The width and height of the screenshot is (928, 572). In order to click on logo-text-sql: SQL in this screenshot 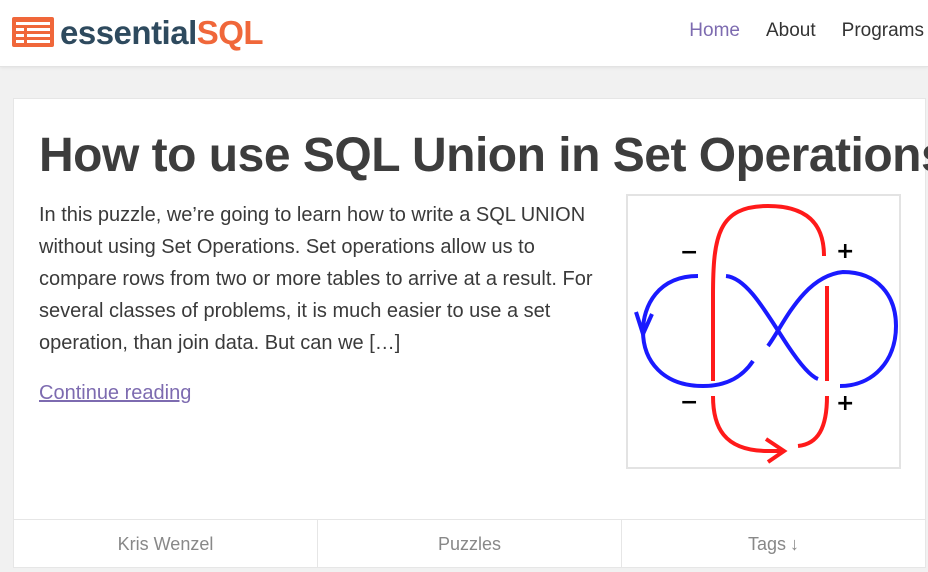, I will do `click(230, 32)`.